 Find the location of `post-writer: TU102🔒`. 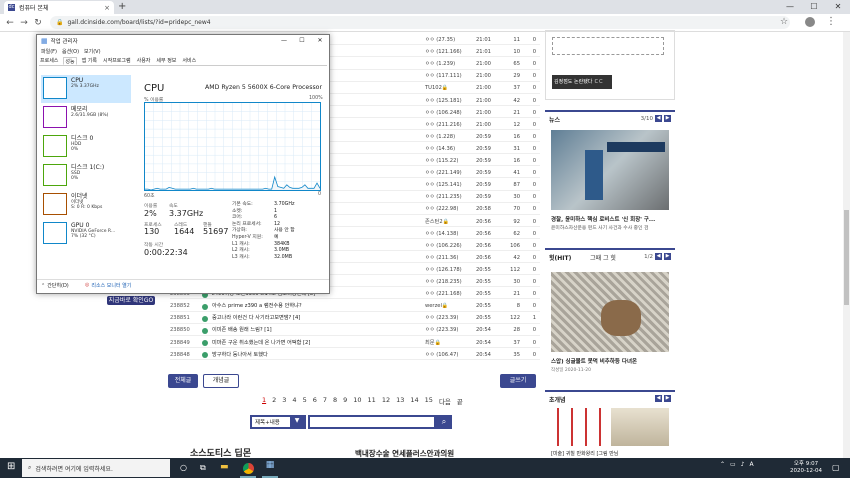

post-writer: TU102🔒 is located at coordinates (436, 88).